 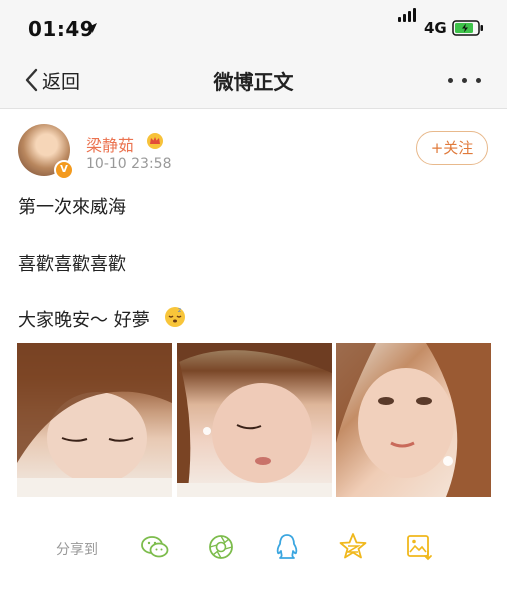 What do you see at coordinates (155, 547) in the screenshot?
I see `wechat-icon` at bounding box center [155, 547].